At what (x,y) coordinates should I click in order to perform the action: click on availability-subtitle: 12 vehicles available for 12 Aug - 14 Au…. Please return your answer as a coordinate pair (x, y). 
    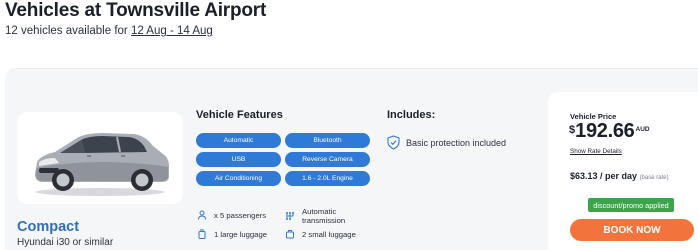
    Looking at the image, I should click on (109, 31).